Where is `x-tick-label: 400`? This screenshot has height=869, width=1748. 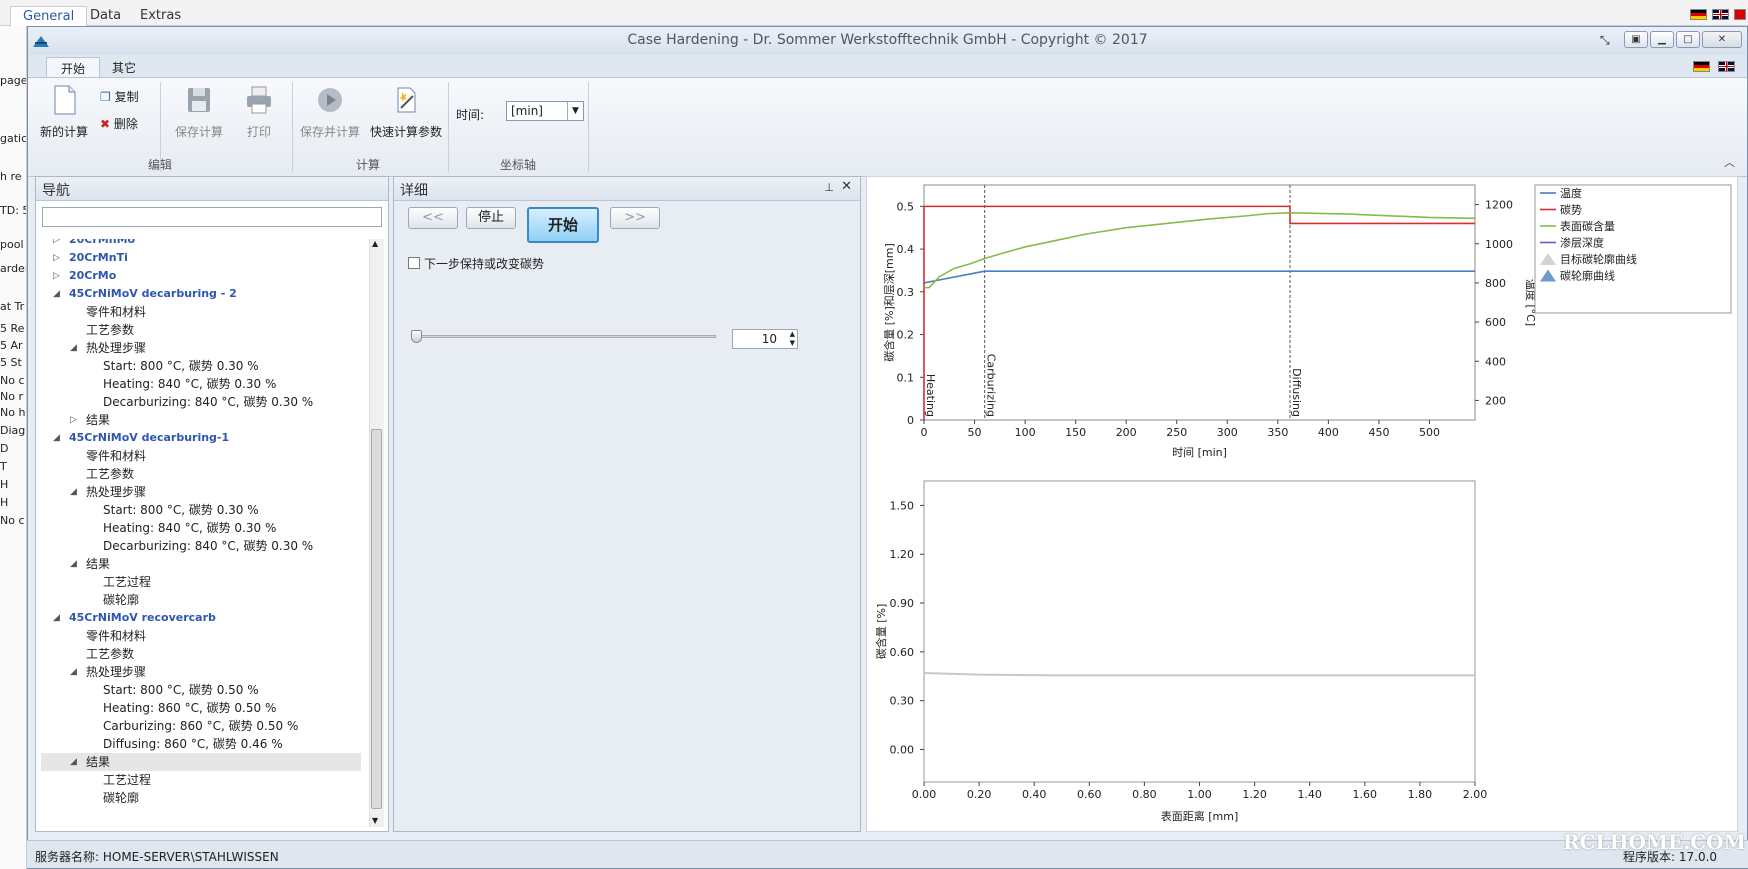
x-tick-label: 400 is located at coordinates (1328, 432).